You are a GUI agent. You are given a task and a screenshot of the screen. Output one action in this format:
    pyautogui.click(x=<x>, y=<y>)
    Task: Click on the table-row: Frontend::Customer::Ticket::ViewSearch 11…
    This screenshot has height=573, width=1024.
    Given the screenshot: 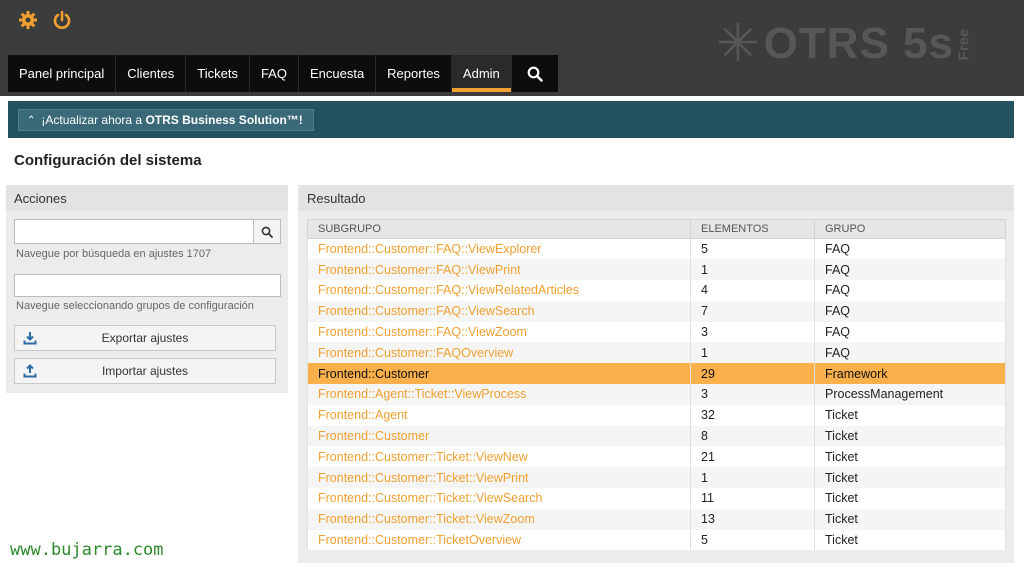 What is the action you would take?
    pyautogui.click(x=656, y=498)
    